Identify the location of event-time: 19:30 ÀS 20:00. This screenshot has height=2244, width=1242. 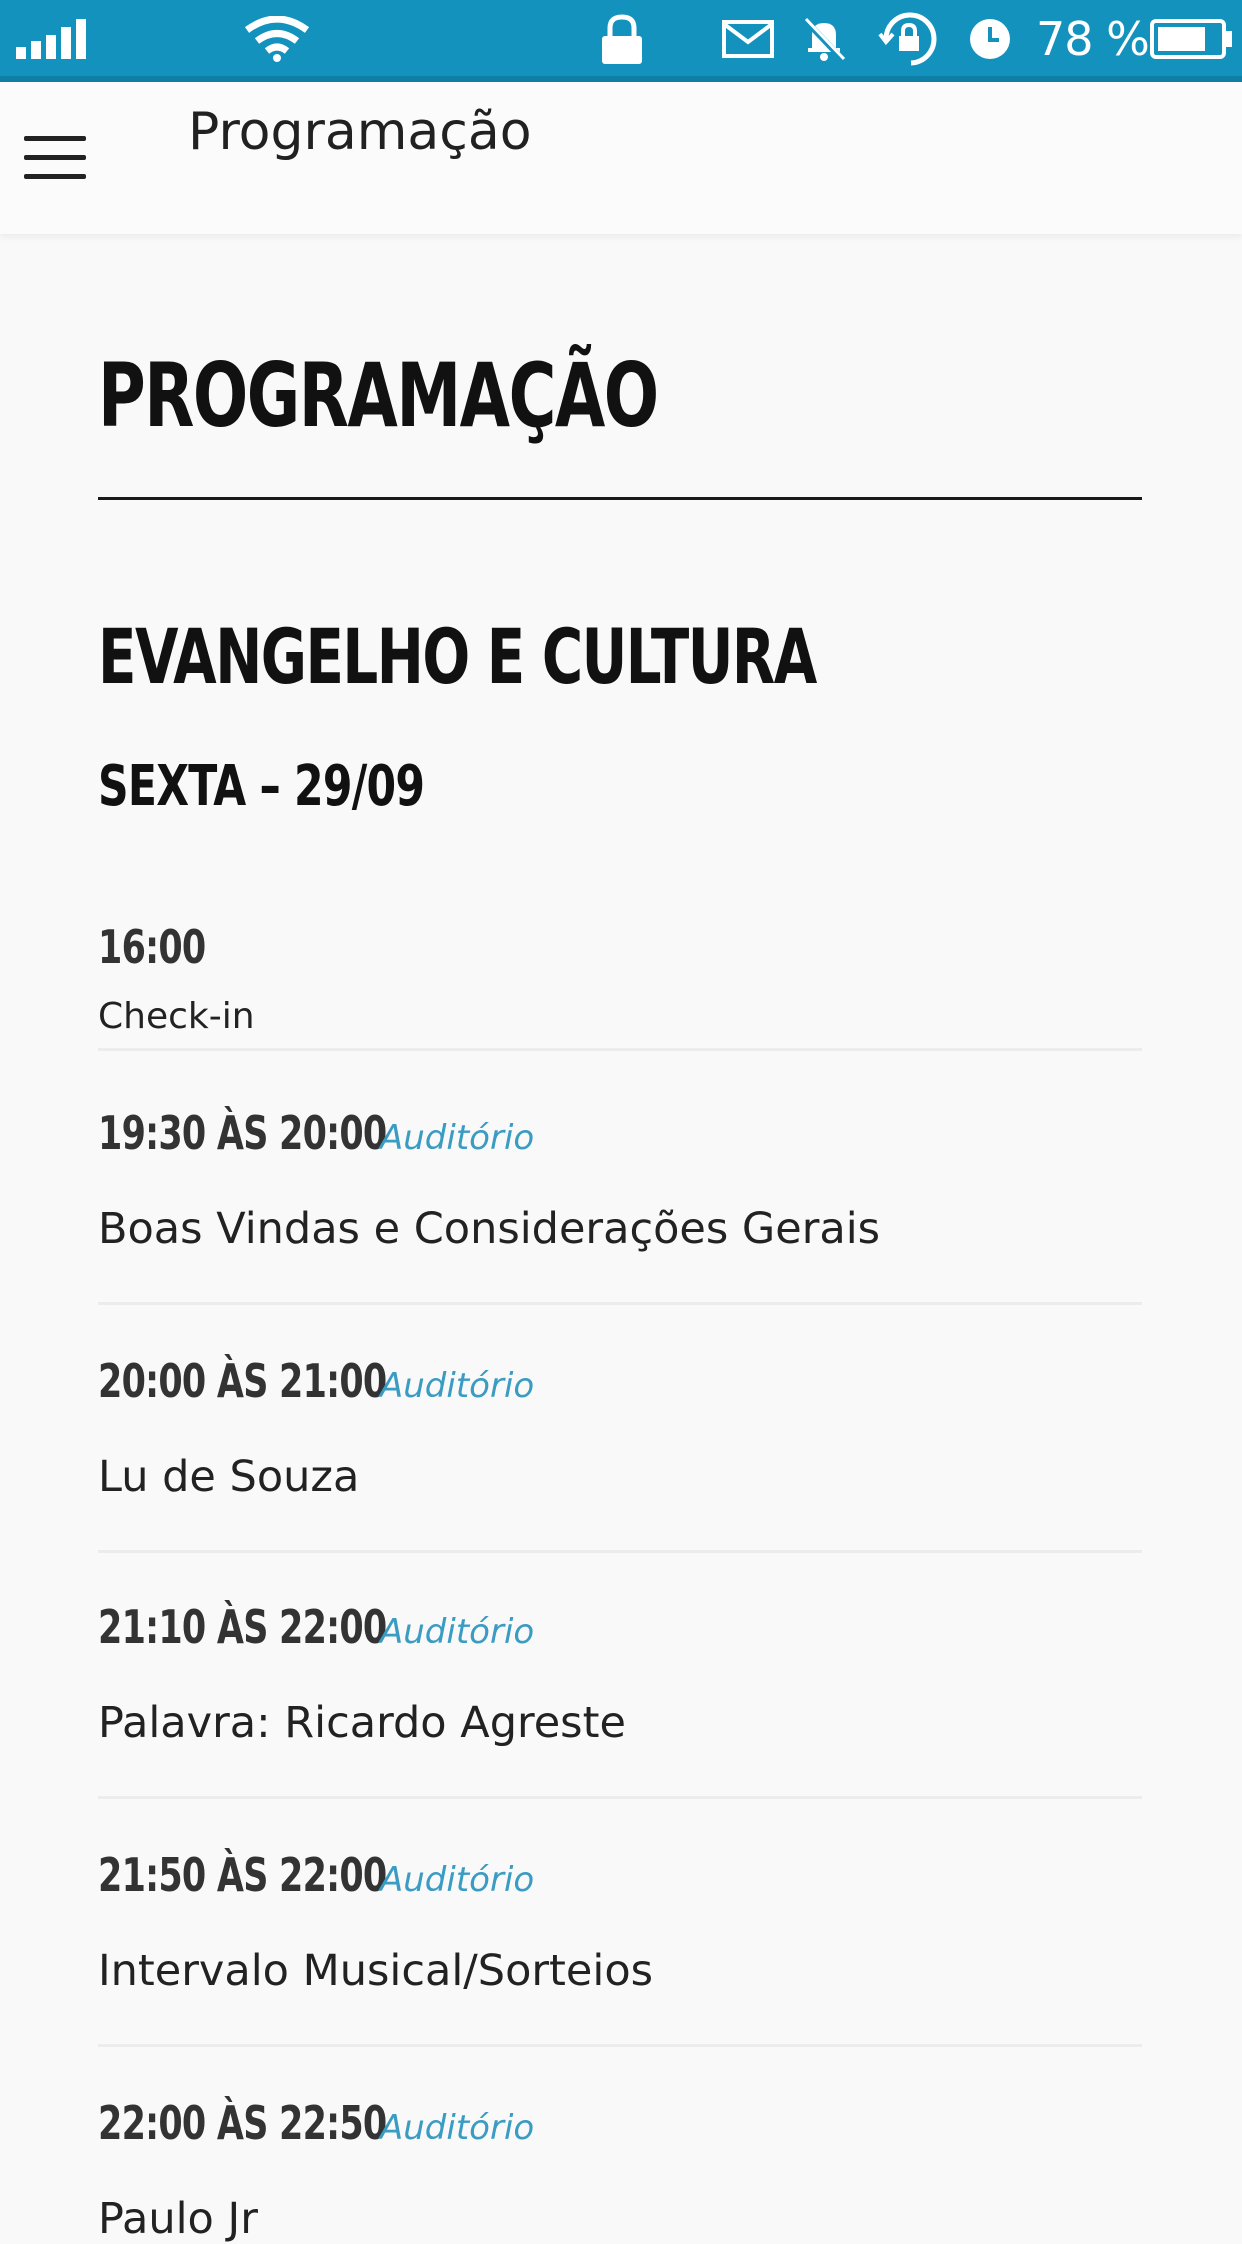
(242, 1133).